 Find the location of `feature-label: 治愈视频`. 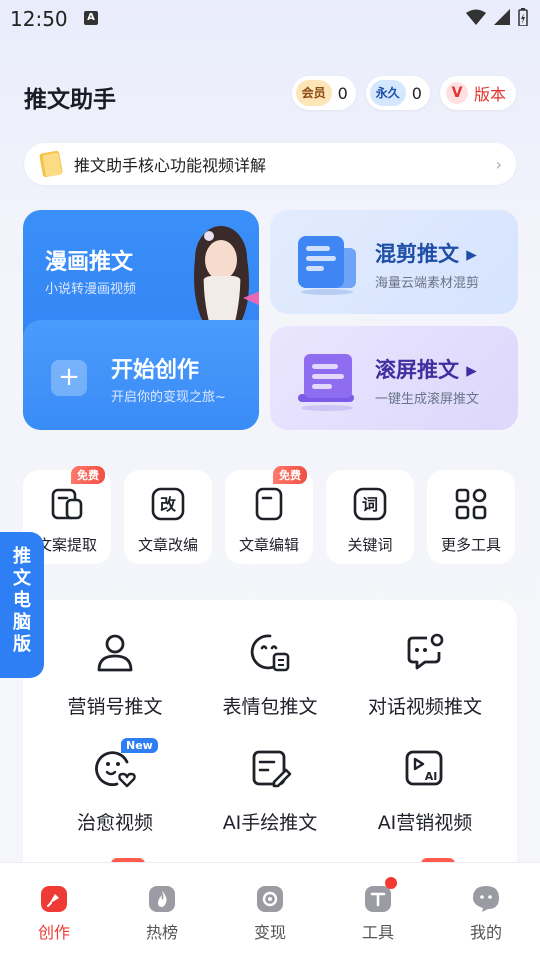

feature-label: 治愈视频 is located at coordinates (114, 823).